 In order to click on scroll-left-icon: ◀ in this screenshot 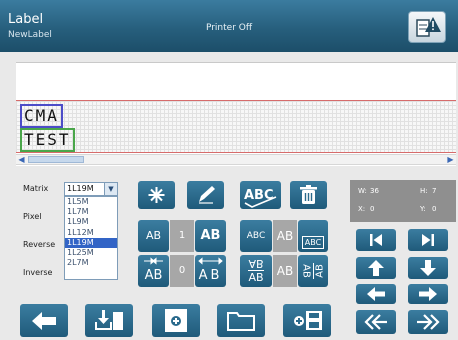, I will do `click(21, 159)`.